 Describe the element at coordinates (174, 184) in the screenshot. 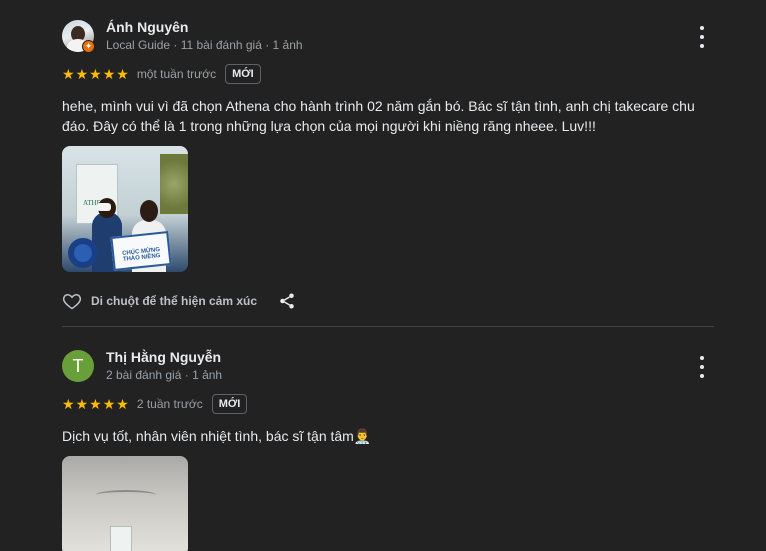

I see `photo-plant` at that location.